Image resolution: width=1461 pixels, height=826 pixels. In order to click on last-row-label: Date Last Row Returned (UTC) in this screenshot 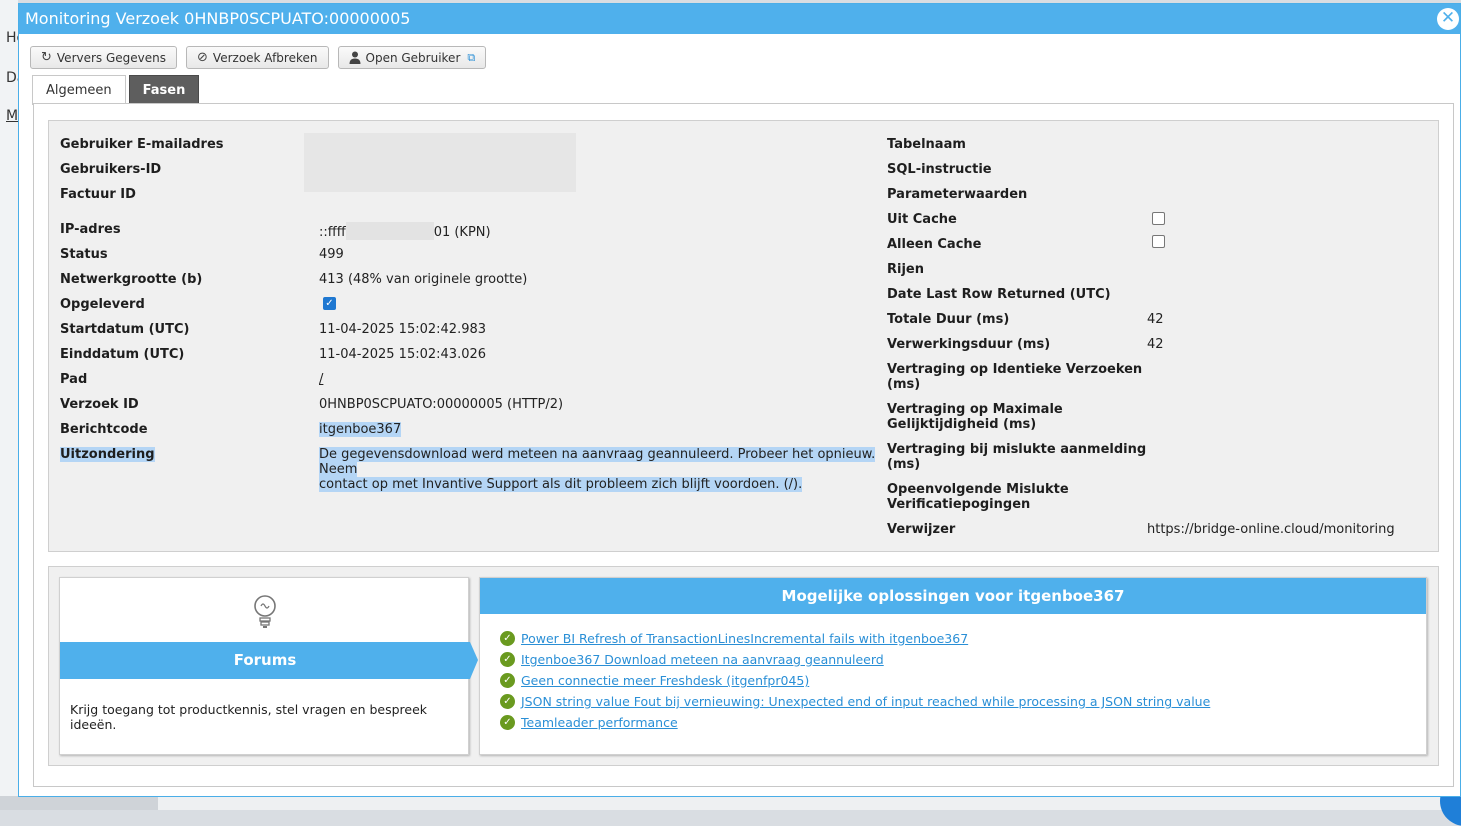, I will do `click(999, 294)`.